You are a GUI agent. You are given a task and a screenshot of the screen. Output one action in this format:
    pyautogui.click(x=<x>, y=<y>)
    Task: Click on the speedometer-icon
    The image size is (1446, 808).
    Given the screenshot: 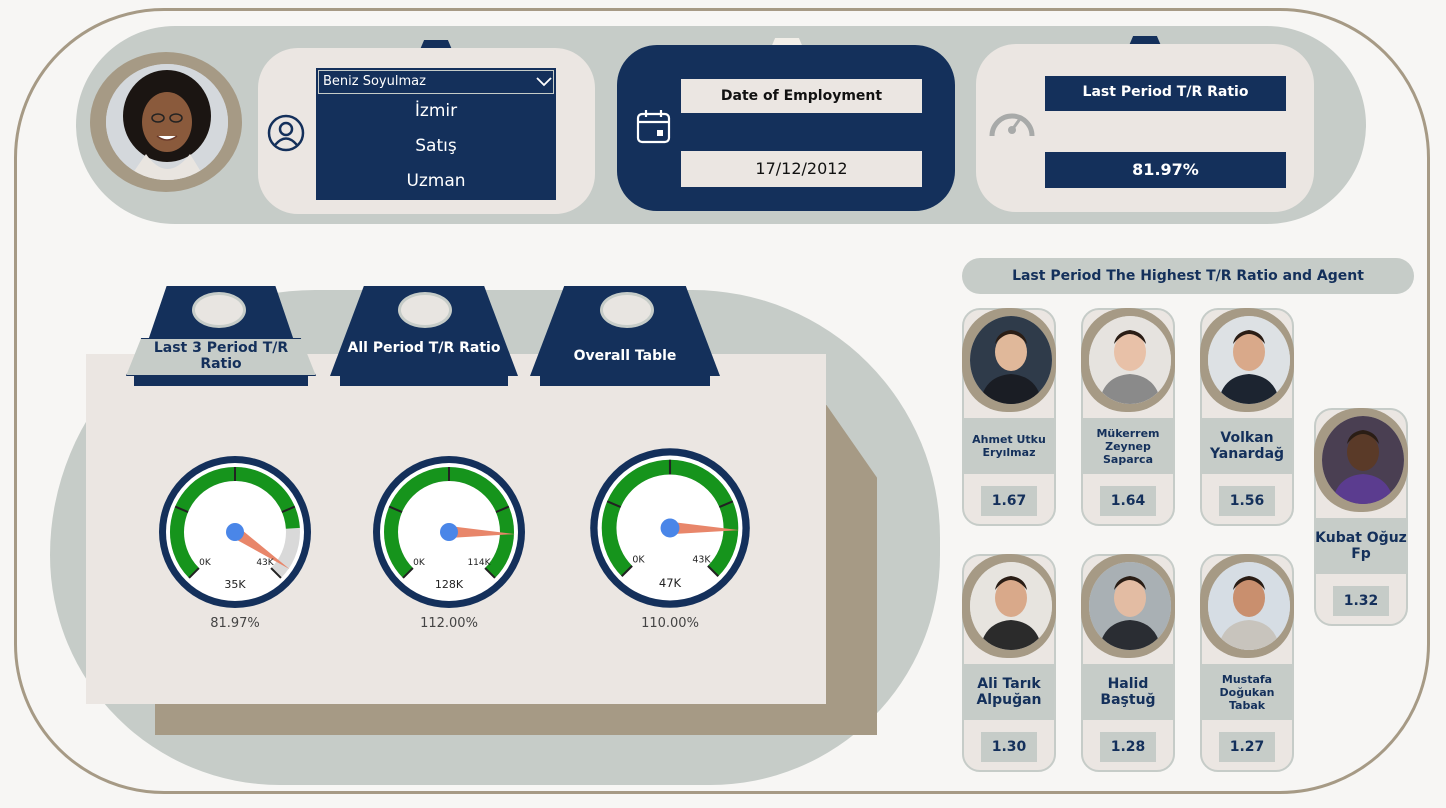 What is the action you would take?
    pyautogui.click(x=1012, y=121)
    